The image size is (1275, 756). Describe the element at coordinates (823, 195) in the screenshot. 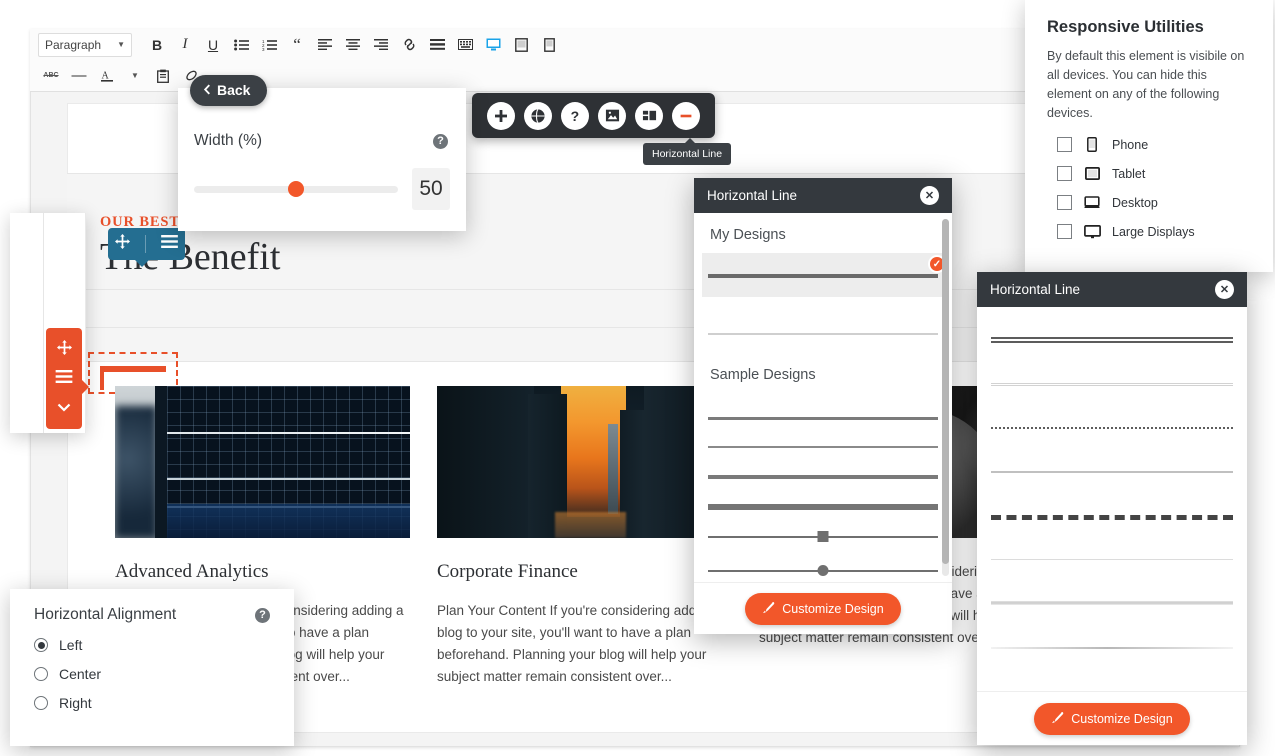

I see `modal-header: Horizontal Line ✕` at that location.